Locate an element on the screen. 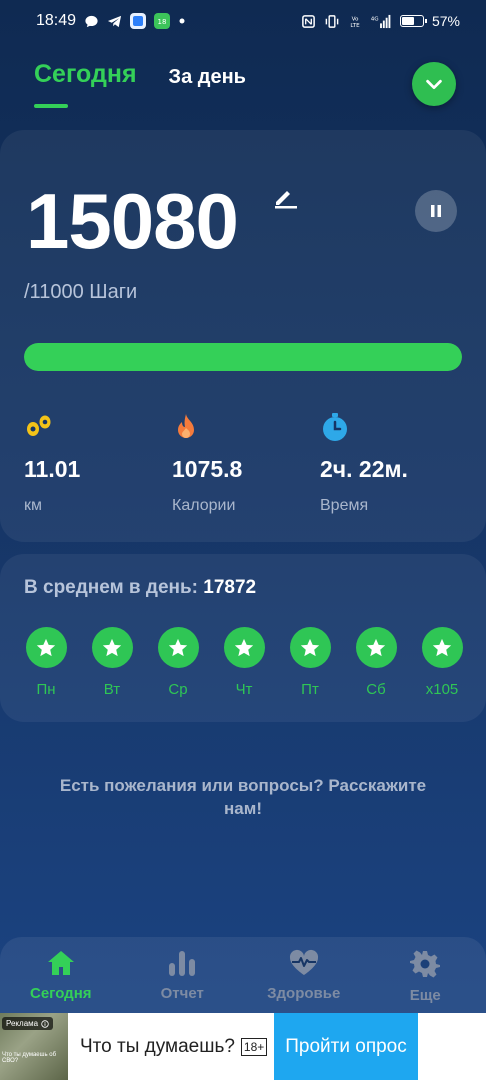 This screenshot has width=486, height=1080. day-item: Ср is located at coordinates (178, 662).